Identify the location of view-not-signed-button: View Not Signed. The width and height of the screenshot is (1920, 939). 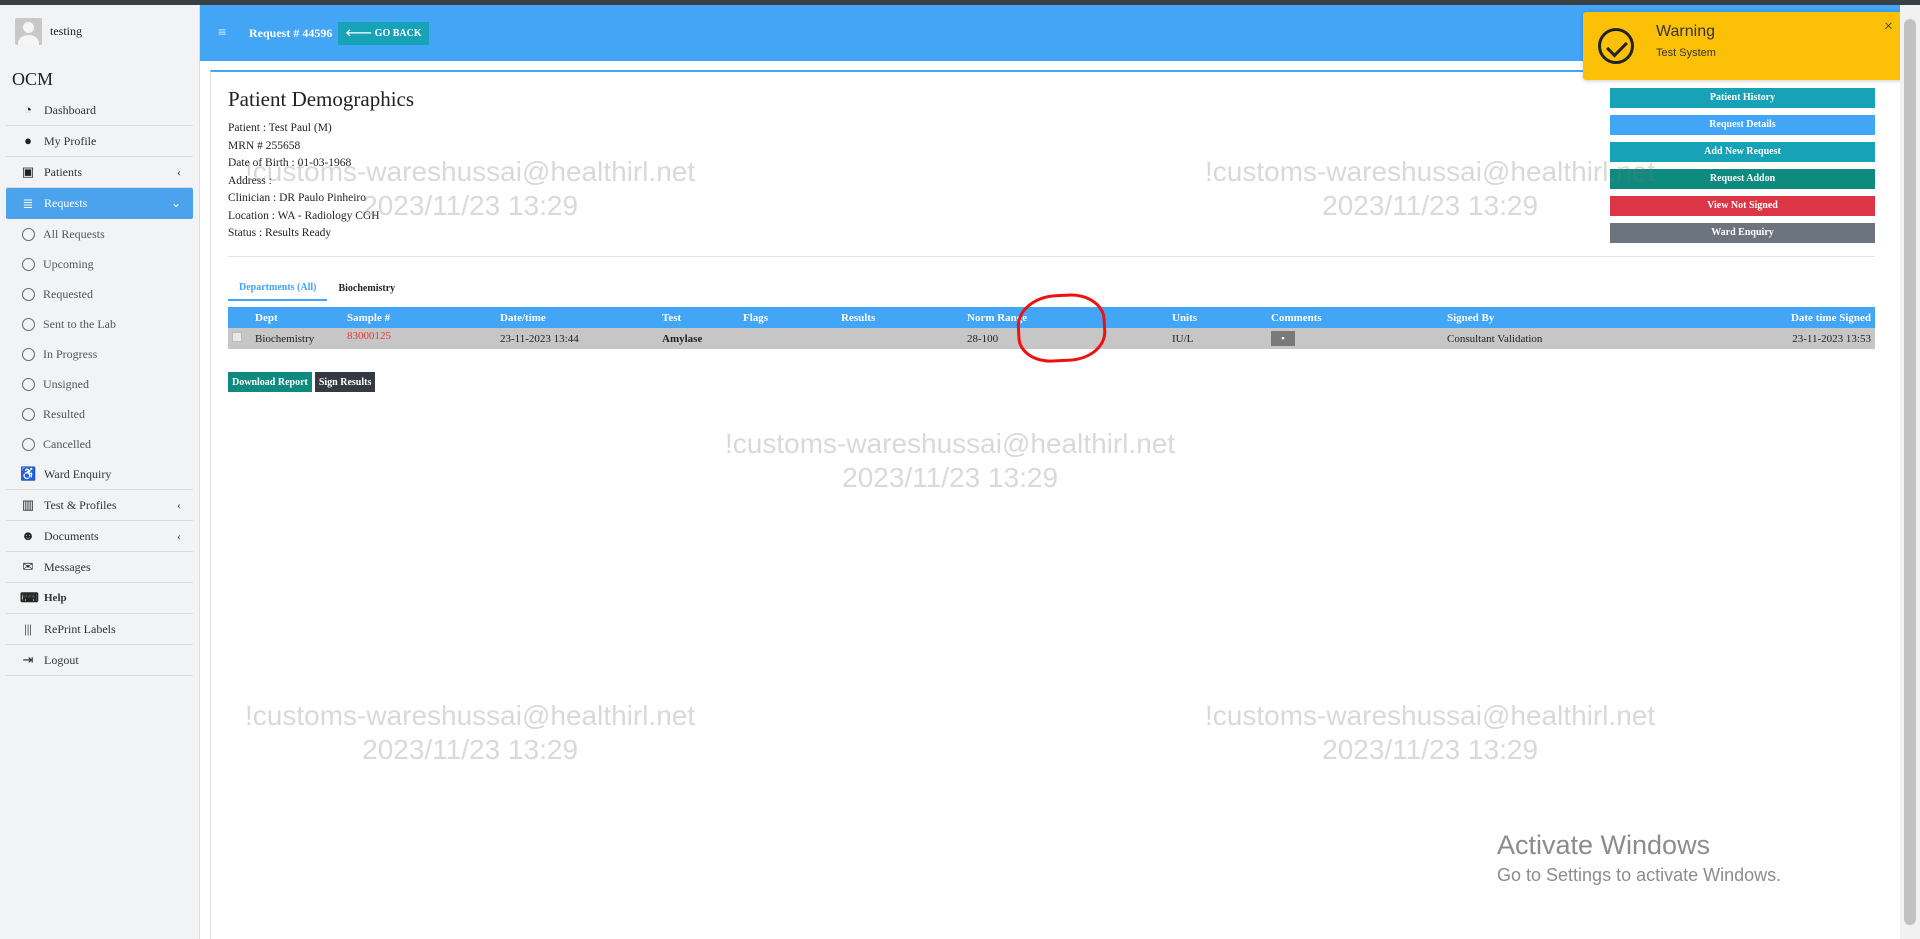
(1742, 206).